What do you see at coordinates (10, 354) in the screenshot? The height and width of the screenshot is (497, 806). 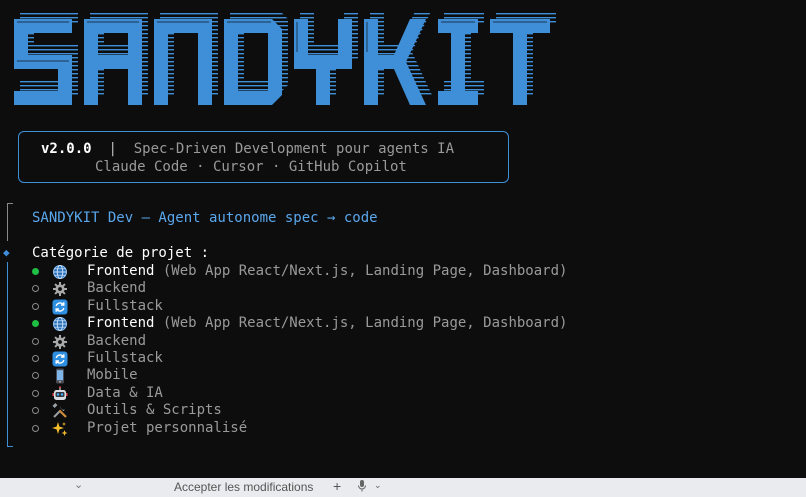 I see `prompt-rail-bottom` at bounding box center [10, 354].